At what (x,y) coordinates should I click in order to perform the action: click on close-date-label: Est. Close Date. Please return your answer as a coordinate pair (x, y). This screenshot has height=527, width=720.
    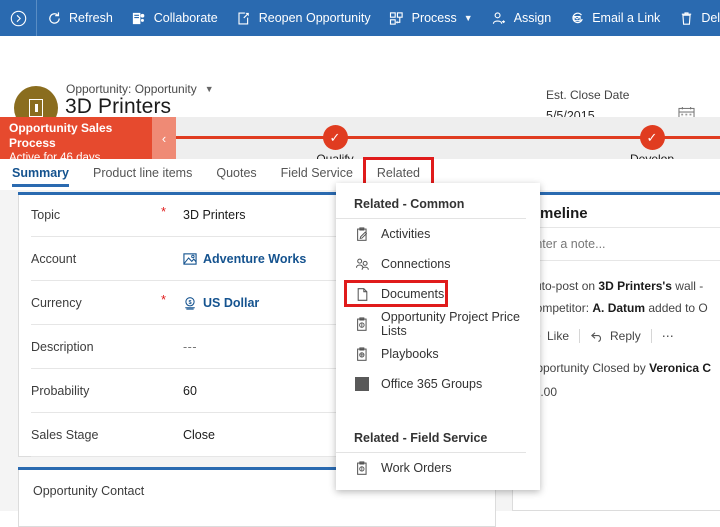
    Looking at the image, I should click on (588, 95).